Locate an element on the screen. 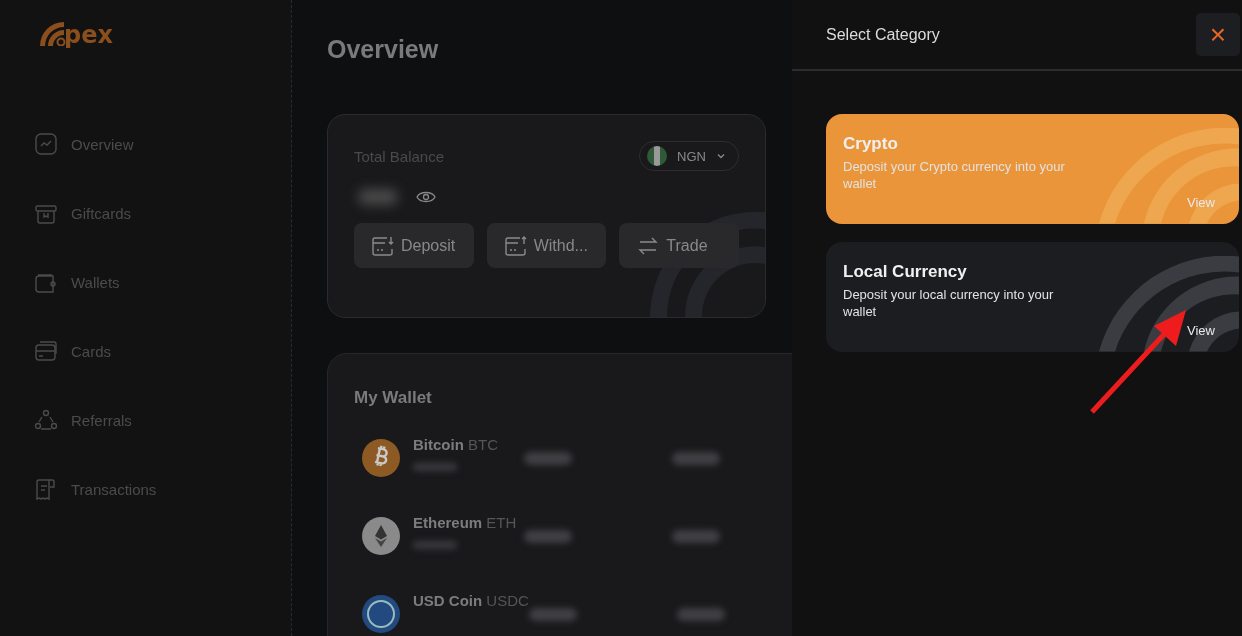 The image size is (1242, 636). sidebar-item: Referrals is located at coordinates (145, 420).